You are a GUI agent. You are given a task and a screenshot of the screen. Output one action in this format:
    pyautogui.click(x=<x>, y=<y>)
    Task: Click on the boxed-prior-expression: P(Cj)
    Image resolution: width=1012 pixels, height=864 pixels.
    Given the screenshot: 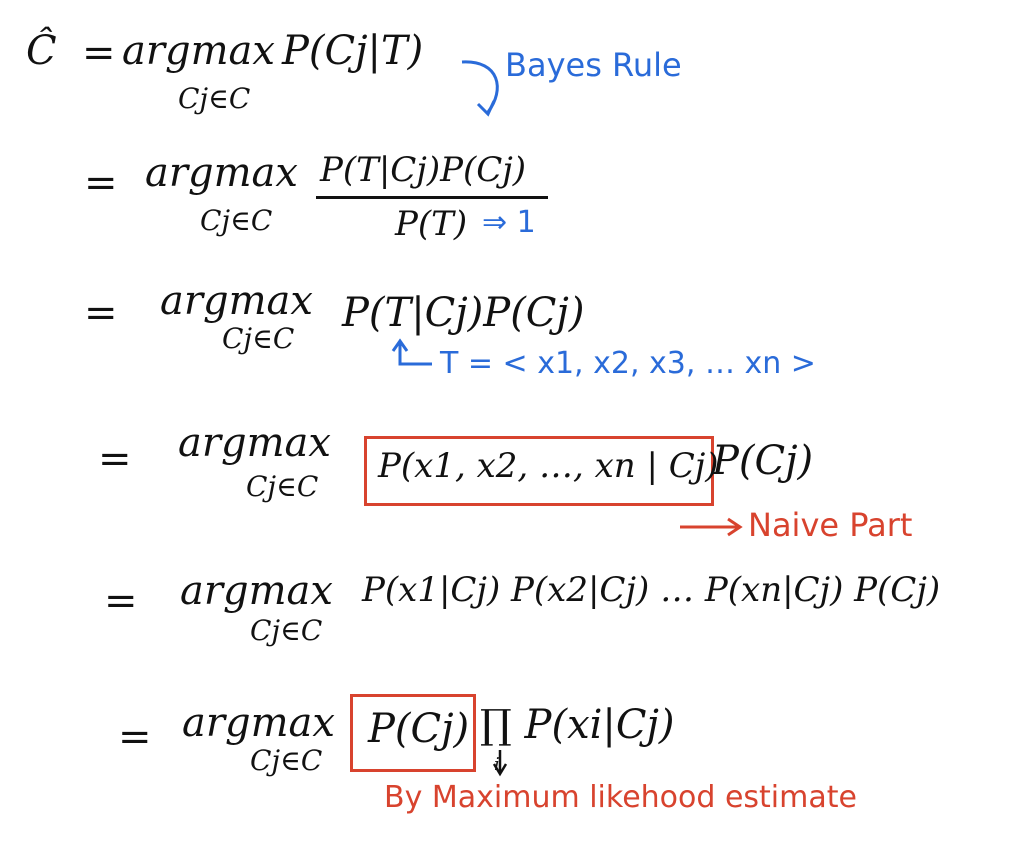 What is the action you would take?
    pyautogui.click(x=419, y=729)
    